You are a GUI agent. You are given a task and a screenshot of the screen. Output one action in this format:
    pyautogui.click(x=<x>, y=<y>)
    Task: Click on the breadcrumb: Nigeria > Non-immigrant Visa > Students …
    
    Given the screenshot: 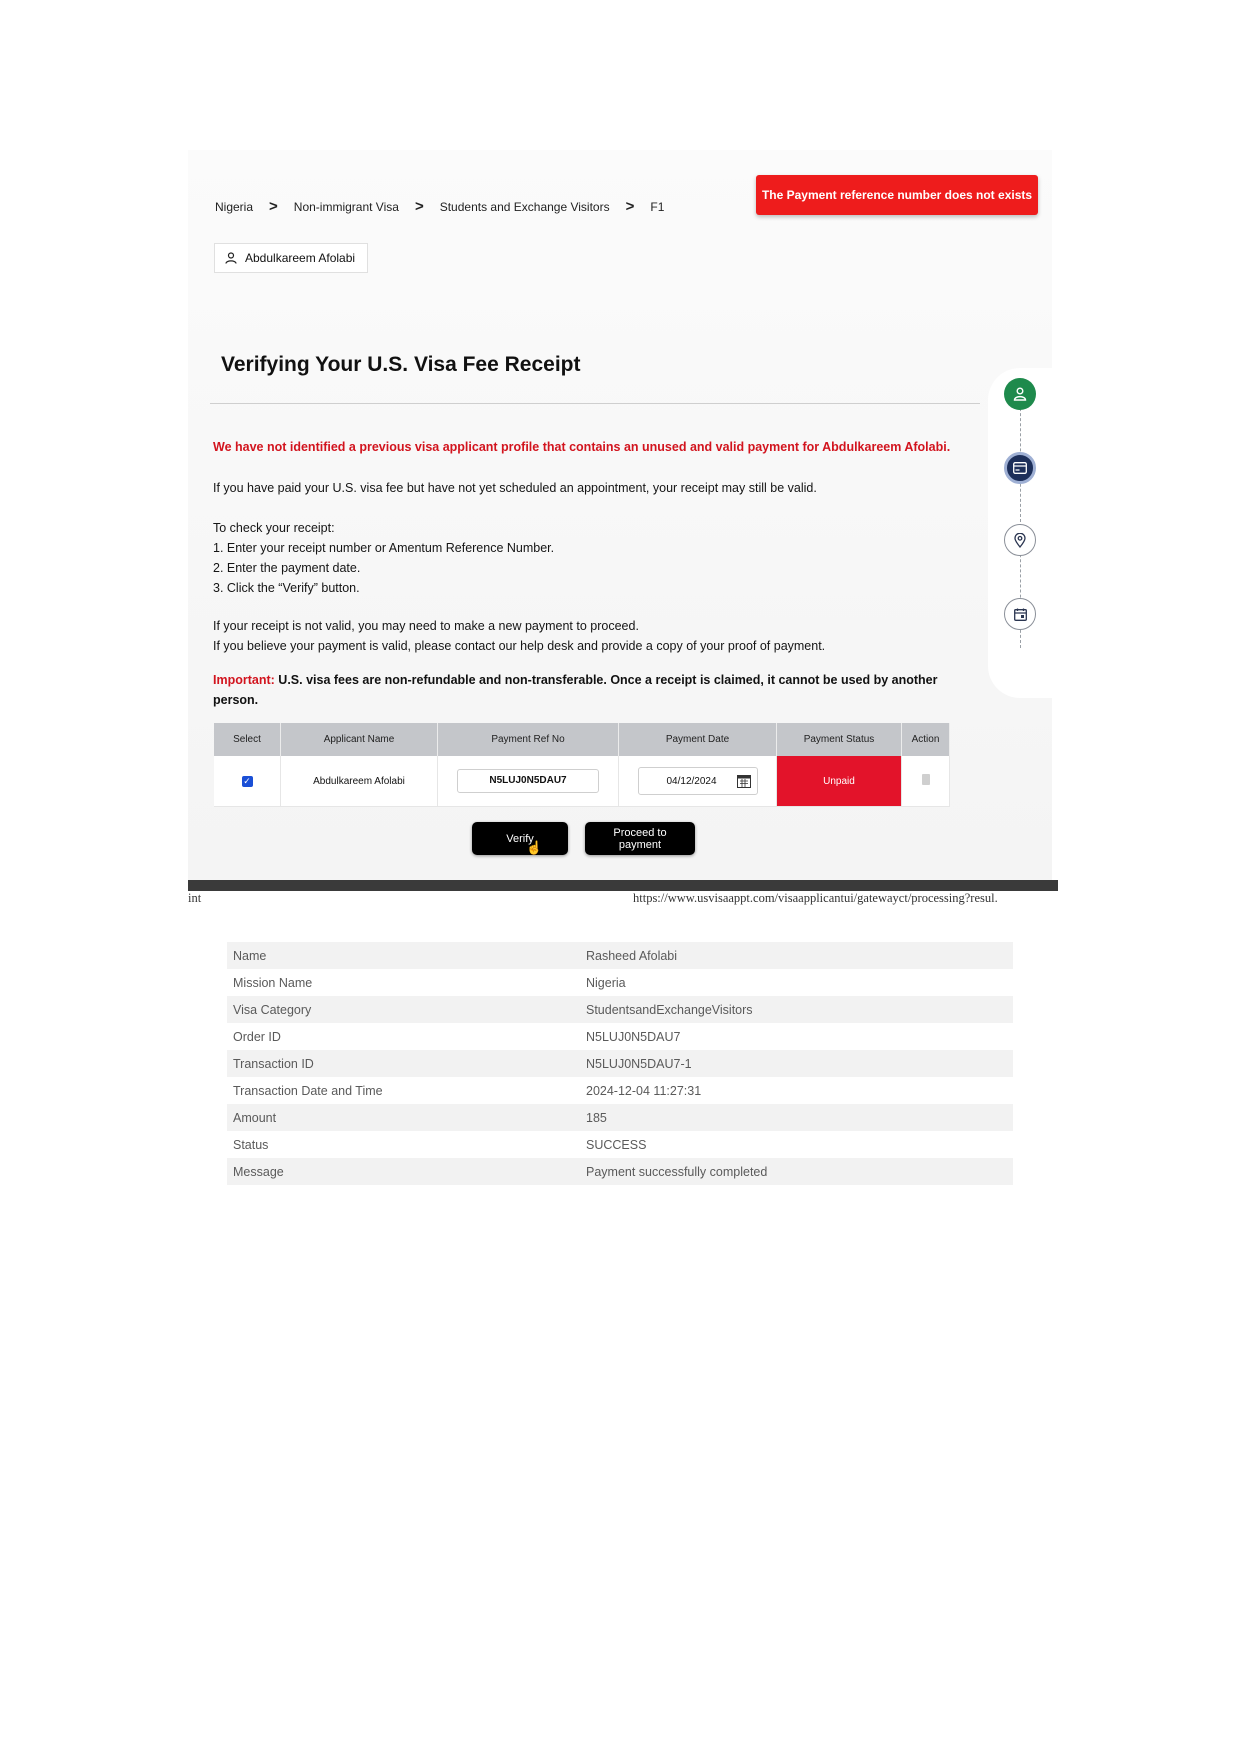 What is the action you would take?
    pyautogui.click(x=439, y=206)
    